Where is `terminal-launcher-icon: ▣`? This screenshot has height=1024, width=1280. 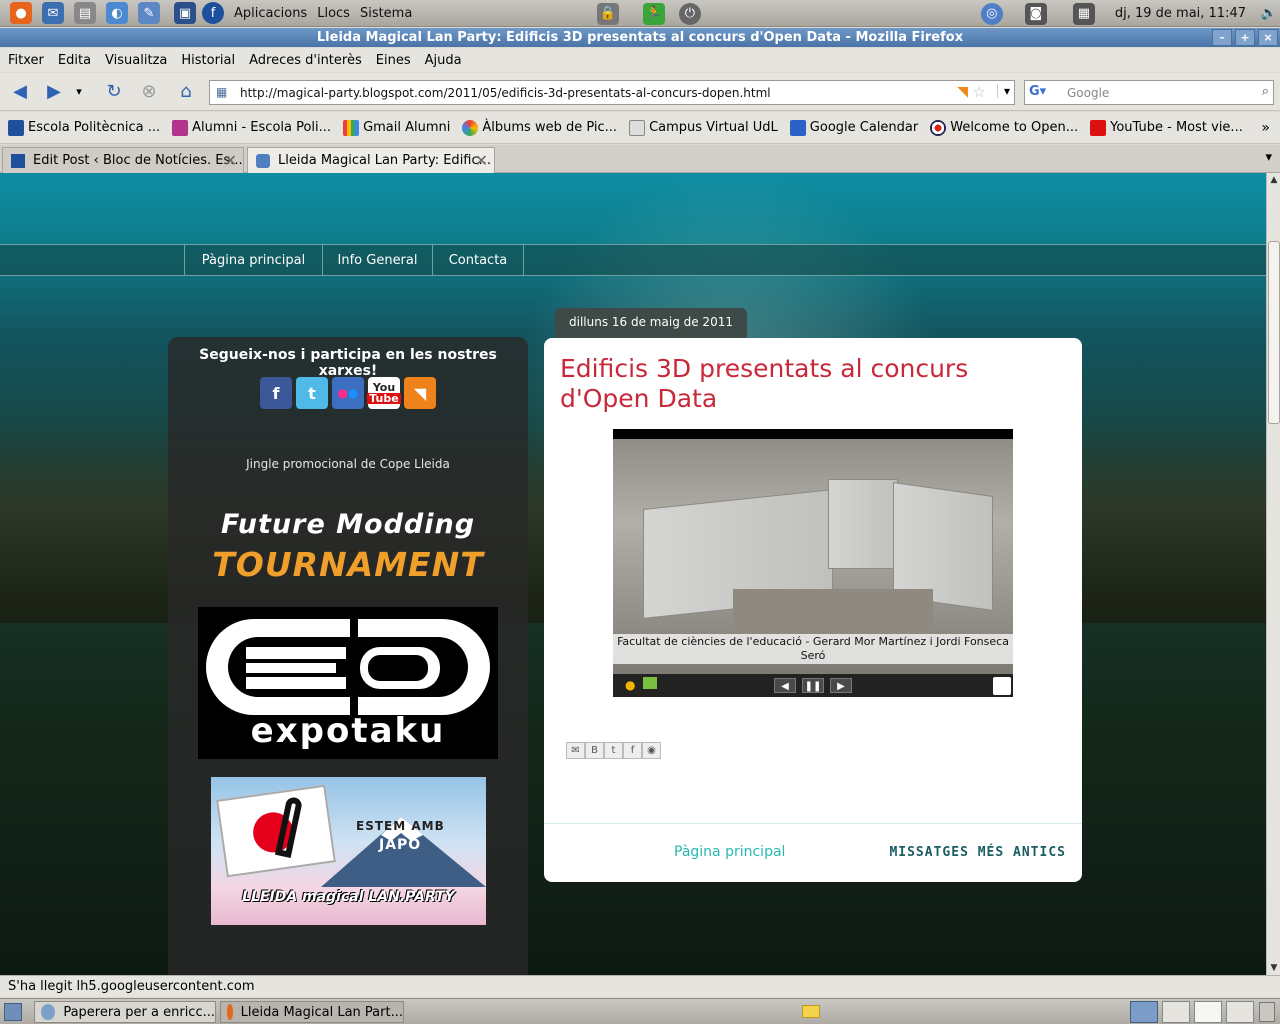 terminal-launcher-icon: ▣ is located at coordinates (185, 13).